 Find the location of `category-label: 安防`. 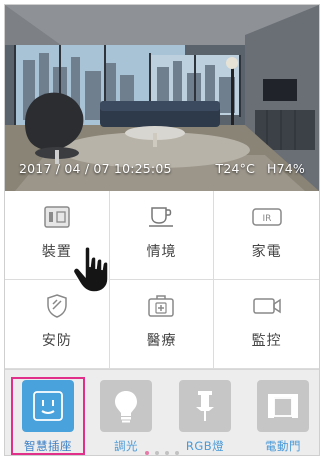

category-label: 安防 is located at coordinates (56, 341).